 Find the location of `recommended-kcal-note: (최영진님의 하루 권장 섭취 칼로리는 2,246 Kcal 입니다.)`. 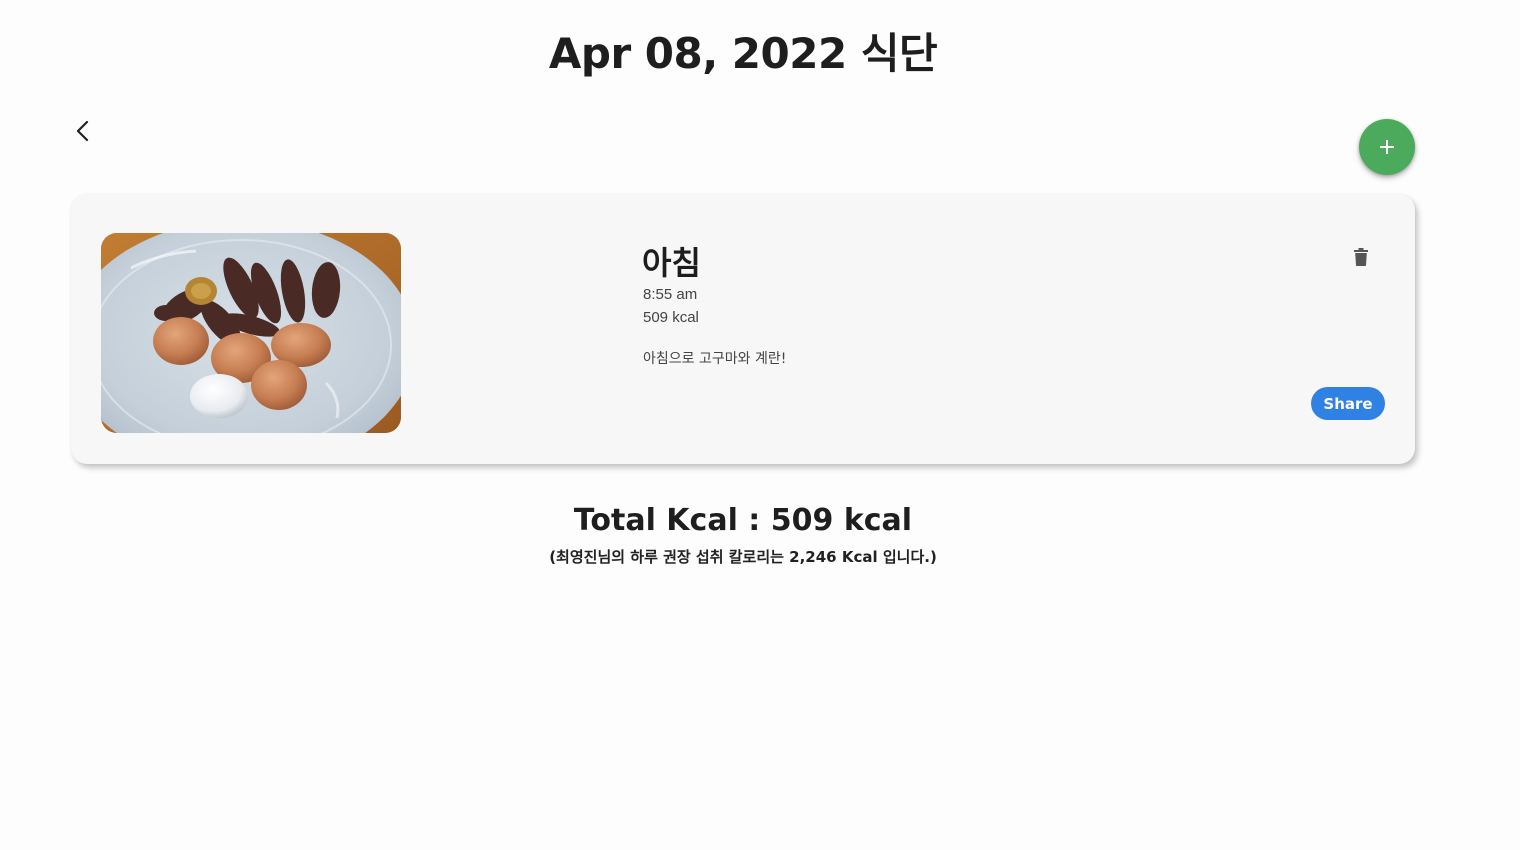

recommended-kcal-note: (최영진님의 하루 권장 섭취 칼로리는 2,246 Kcal 입니다.) is located at coordinates (743, 557).